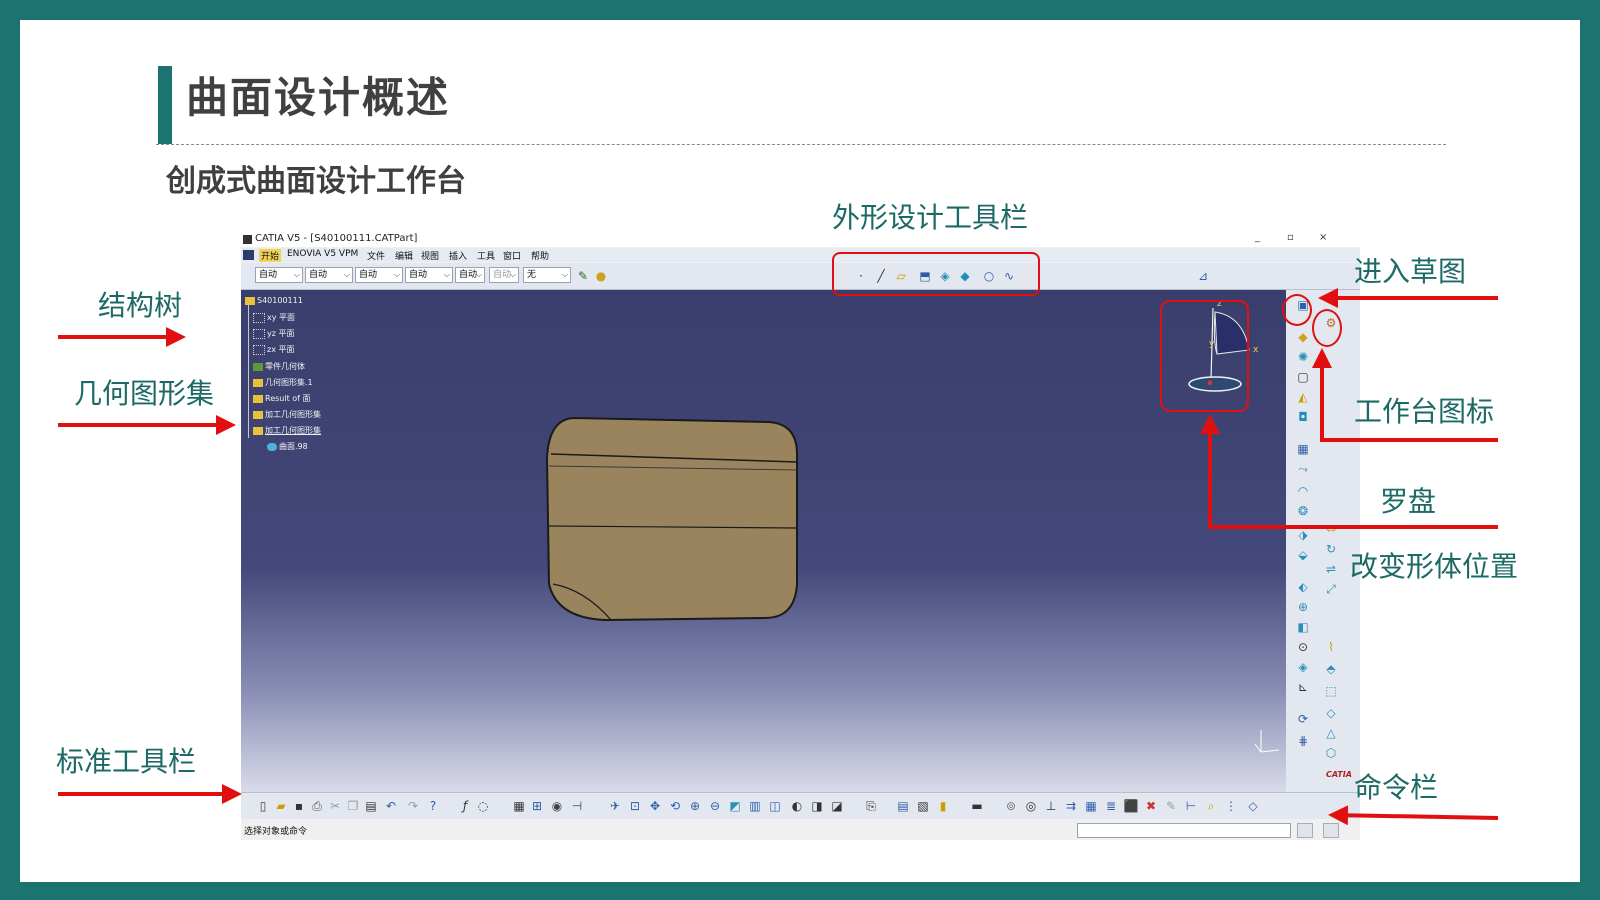 The width and height of the screenshot is (1600, 900). What do you see at coordinates (144, 393) in the screenshot?
I see `label-geometric-set: 几何图形集` at bounding box center [144, 393].